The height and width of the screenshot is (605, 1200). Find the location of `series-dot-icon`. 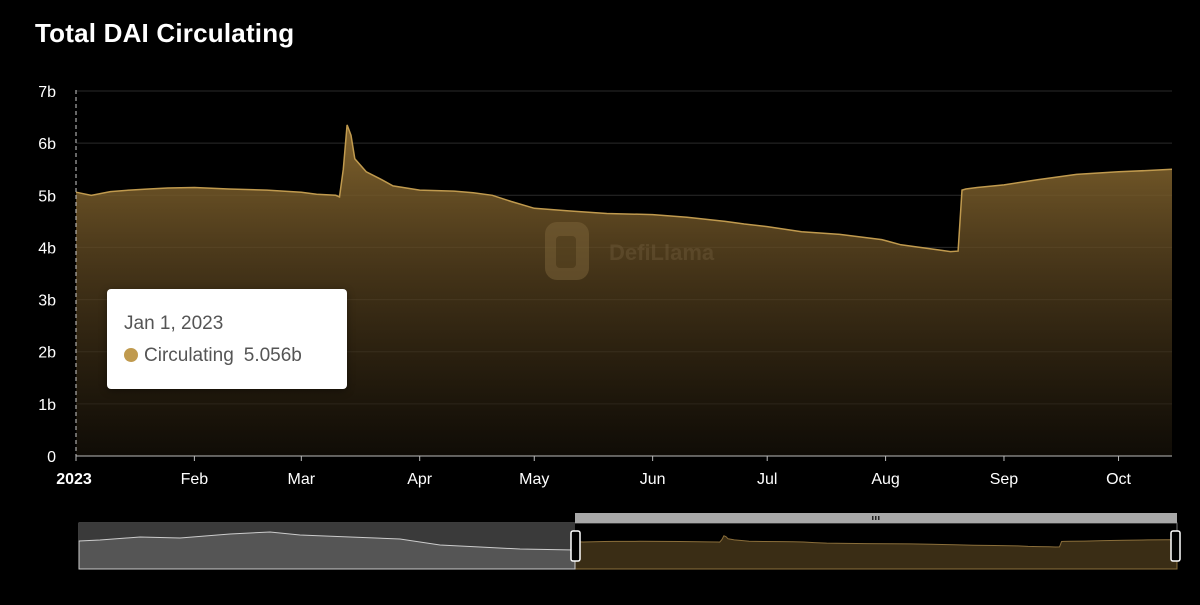

series-dot-icon is located at coordinates (131, 355).